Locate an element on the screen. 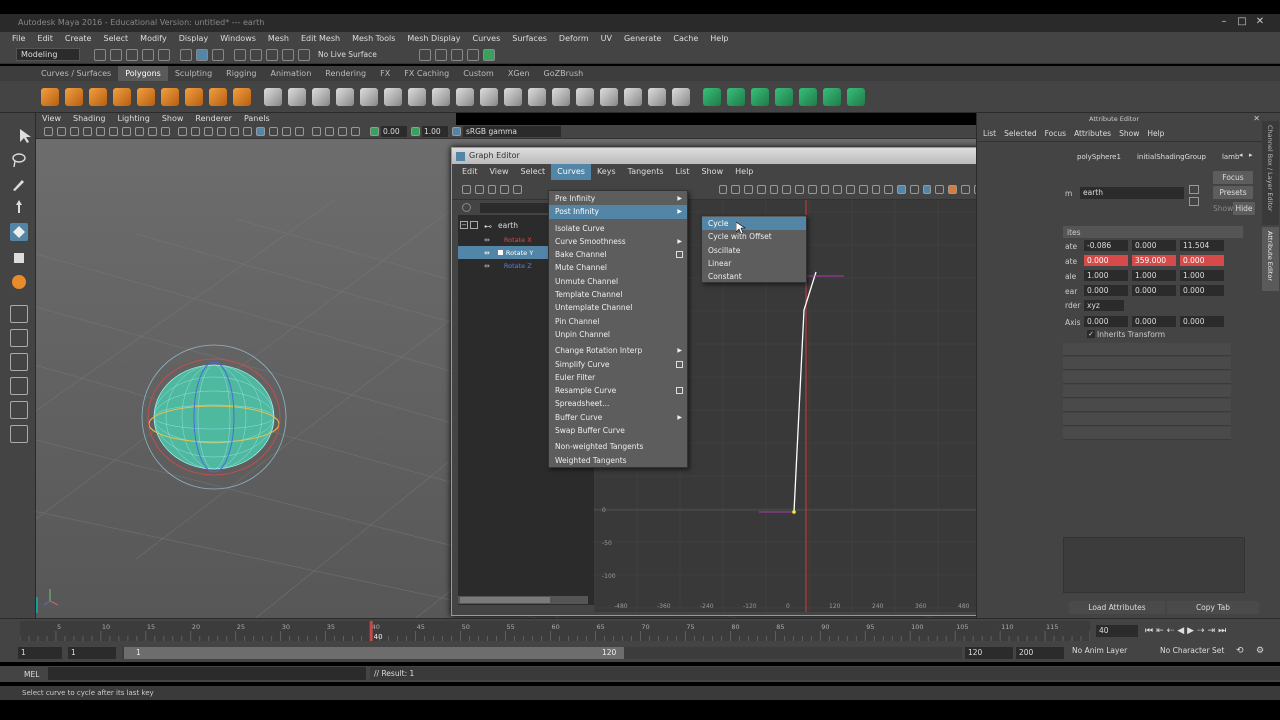 This screenshot has width=1280, height=720. fill-hole-icon is located at coordinates (585, 96).